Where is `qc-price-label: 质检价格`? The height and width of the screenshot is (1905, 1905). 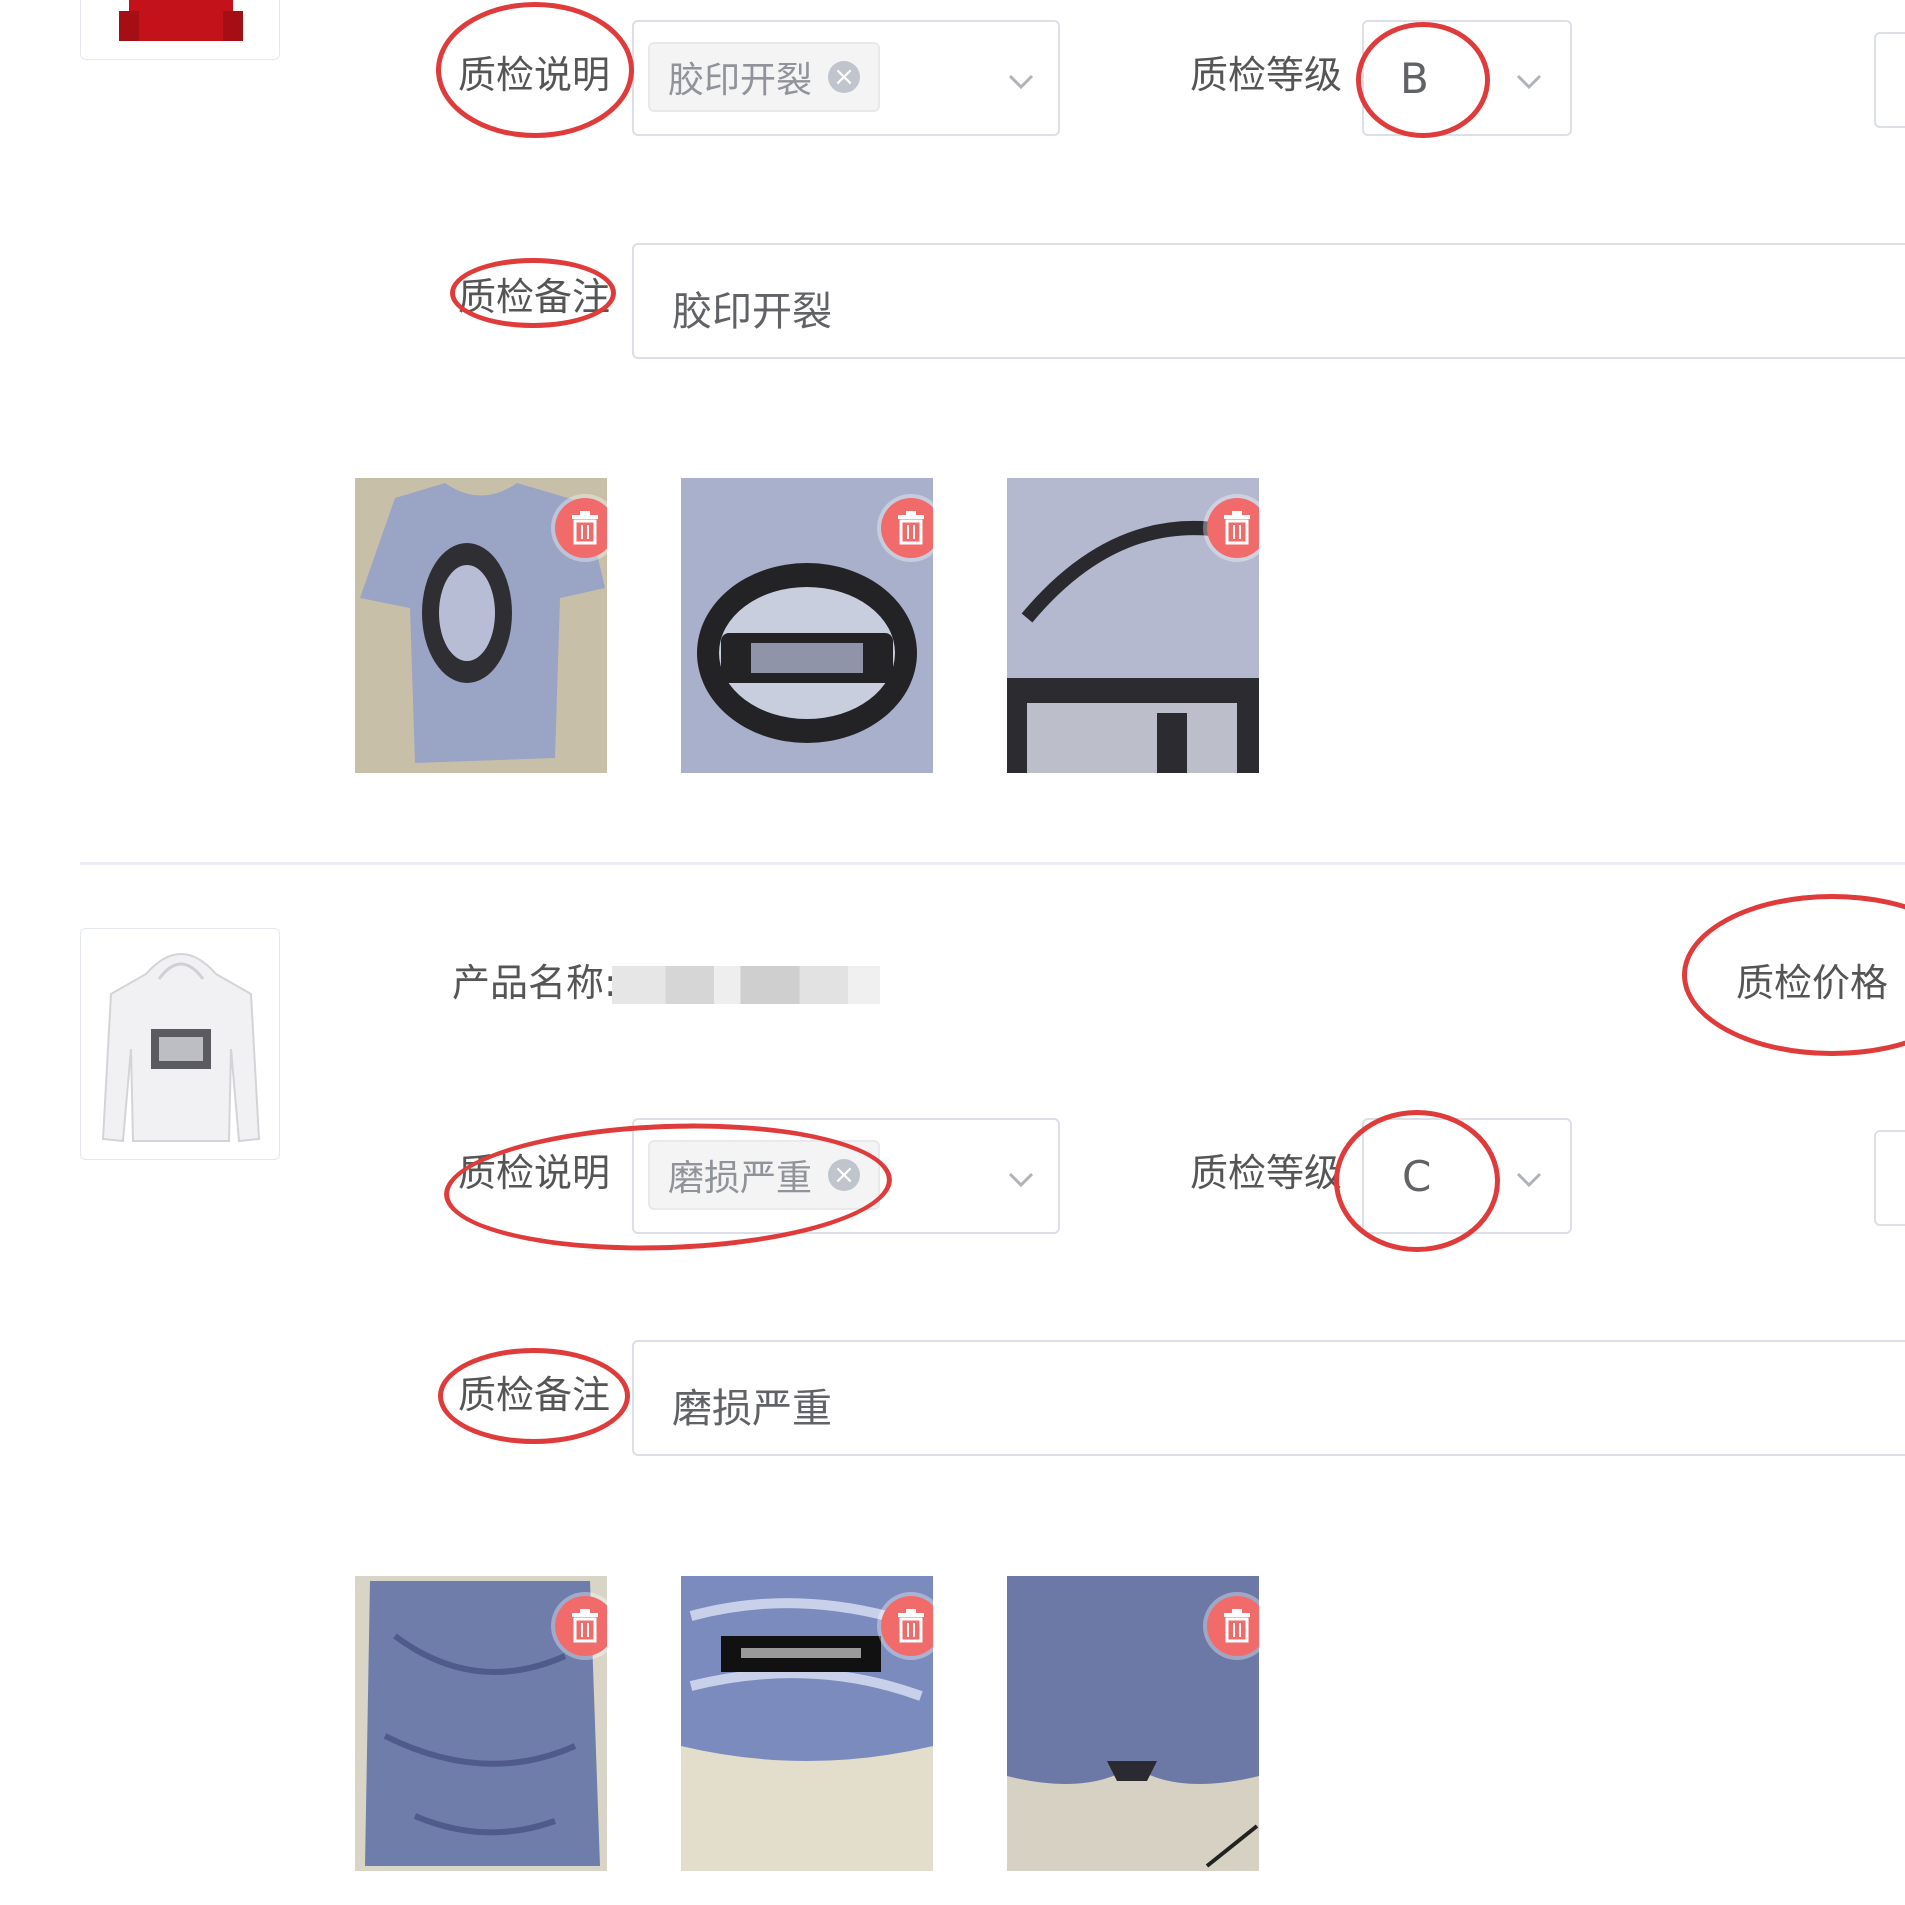
qc-price-label: 质检价格 is located at coordinates (1812, 983).